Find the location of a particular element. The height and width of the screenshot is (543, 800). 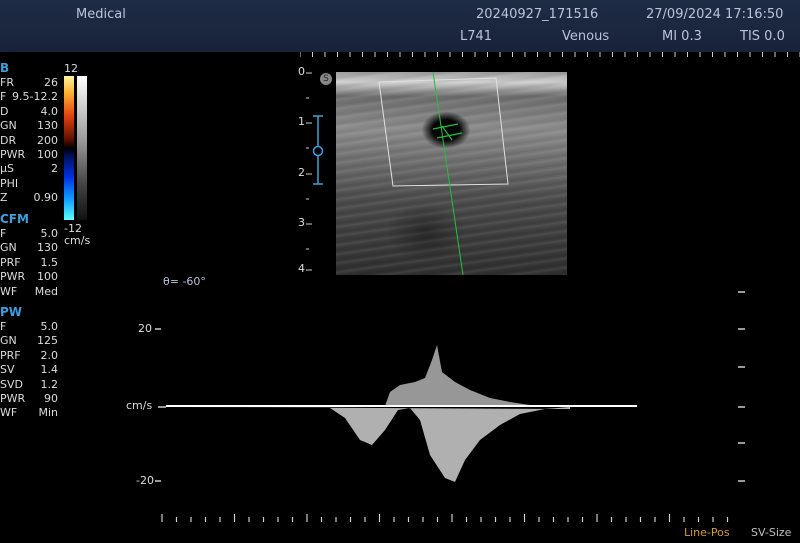

softkey-sv-size: SV-Size is located at coordinates (771, 532).